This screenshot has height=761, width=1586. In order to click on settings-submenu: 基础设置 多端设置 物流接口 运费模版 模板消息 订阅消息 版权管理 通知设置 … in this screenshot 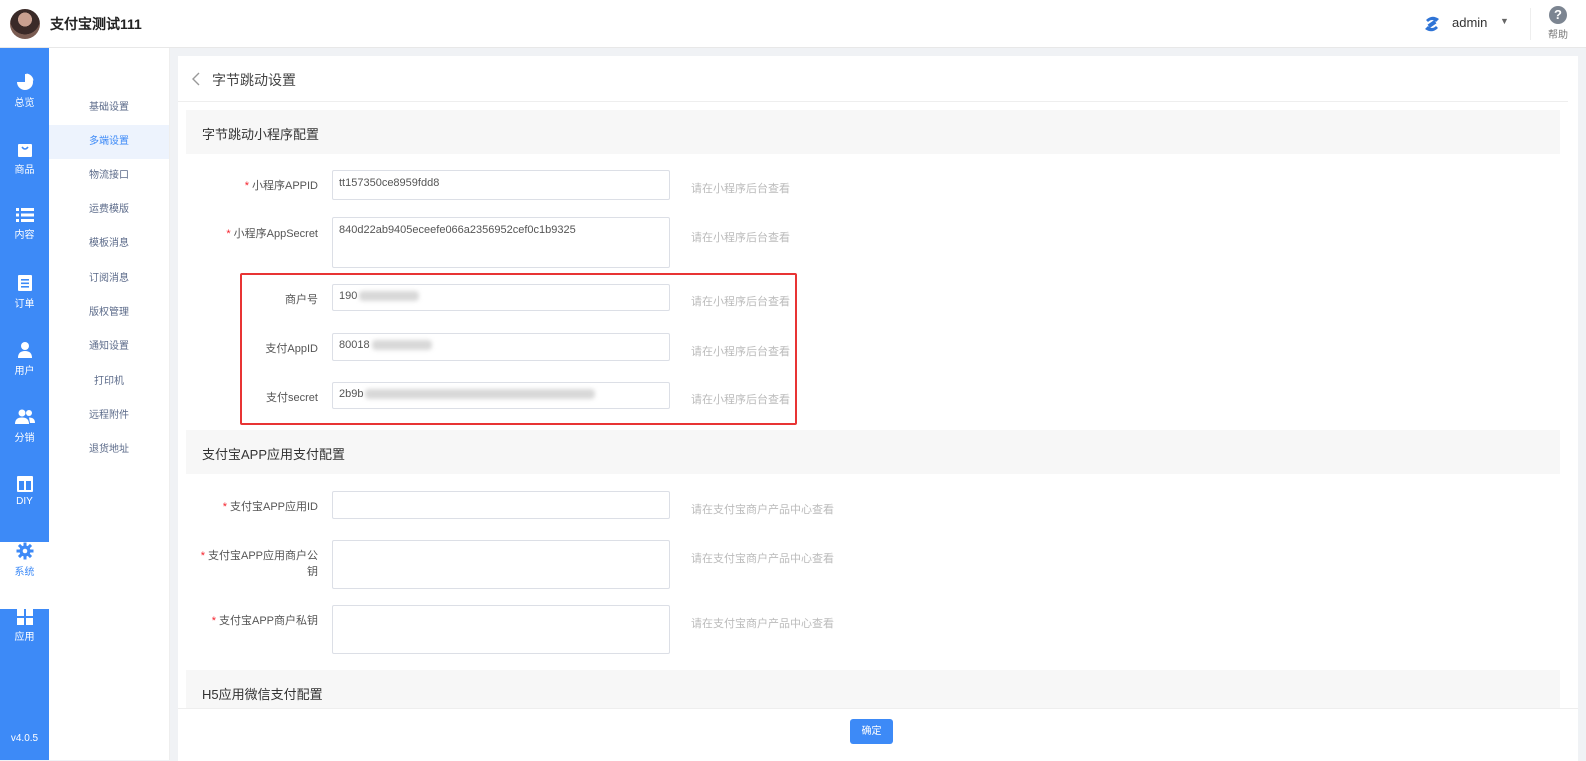, I will do `click(109, 404)`.